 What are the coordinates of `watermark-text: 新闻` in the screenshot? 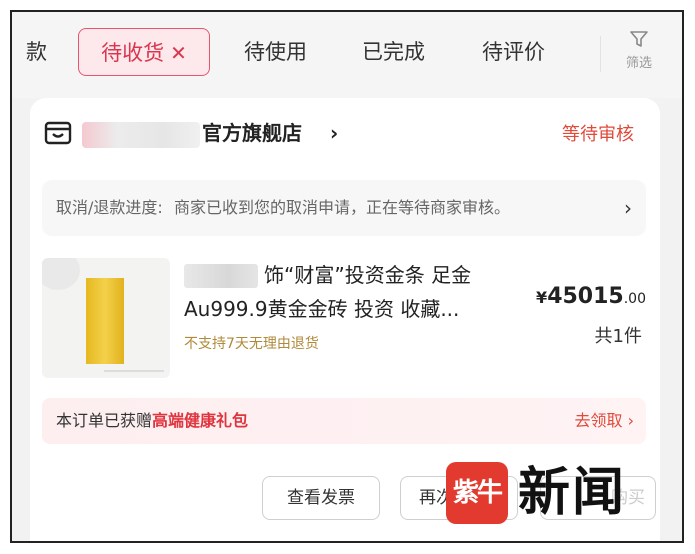 It's located at (572, 492).